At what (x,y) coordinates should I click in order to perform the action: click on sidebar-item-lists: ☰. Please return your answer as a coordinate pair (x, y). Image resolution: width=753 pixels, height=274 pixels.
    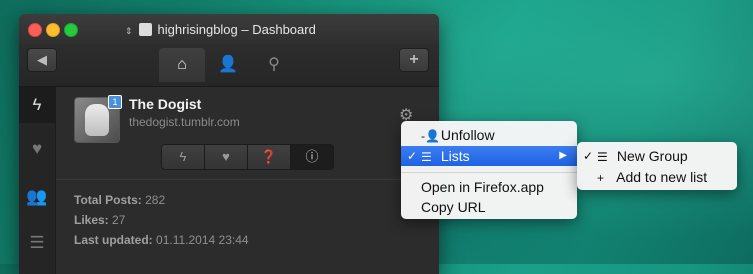
    Looking at the image, I should click on (37, 243).